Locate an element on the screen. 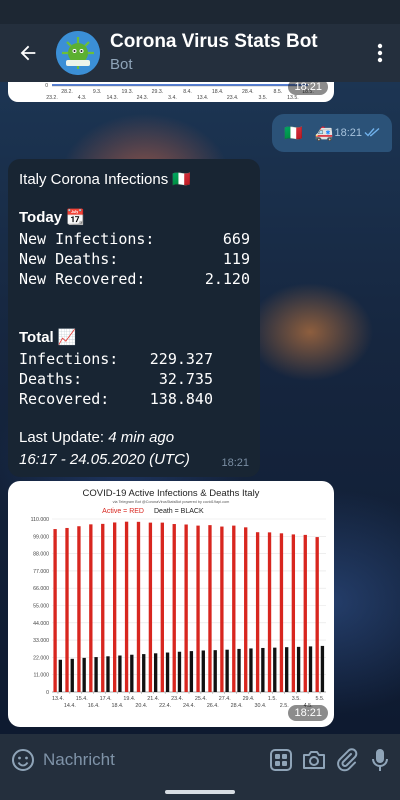  previous-x-tick-label: 28.4. is located at coordinates (248, 92).